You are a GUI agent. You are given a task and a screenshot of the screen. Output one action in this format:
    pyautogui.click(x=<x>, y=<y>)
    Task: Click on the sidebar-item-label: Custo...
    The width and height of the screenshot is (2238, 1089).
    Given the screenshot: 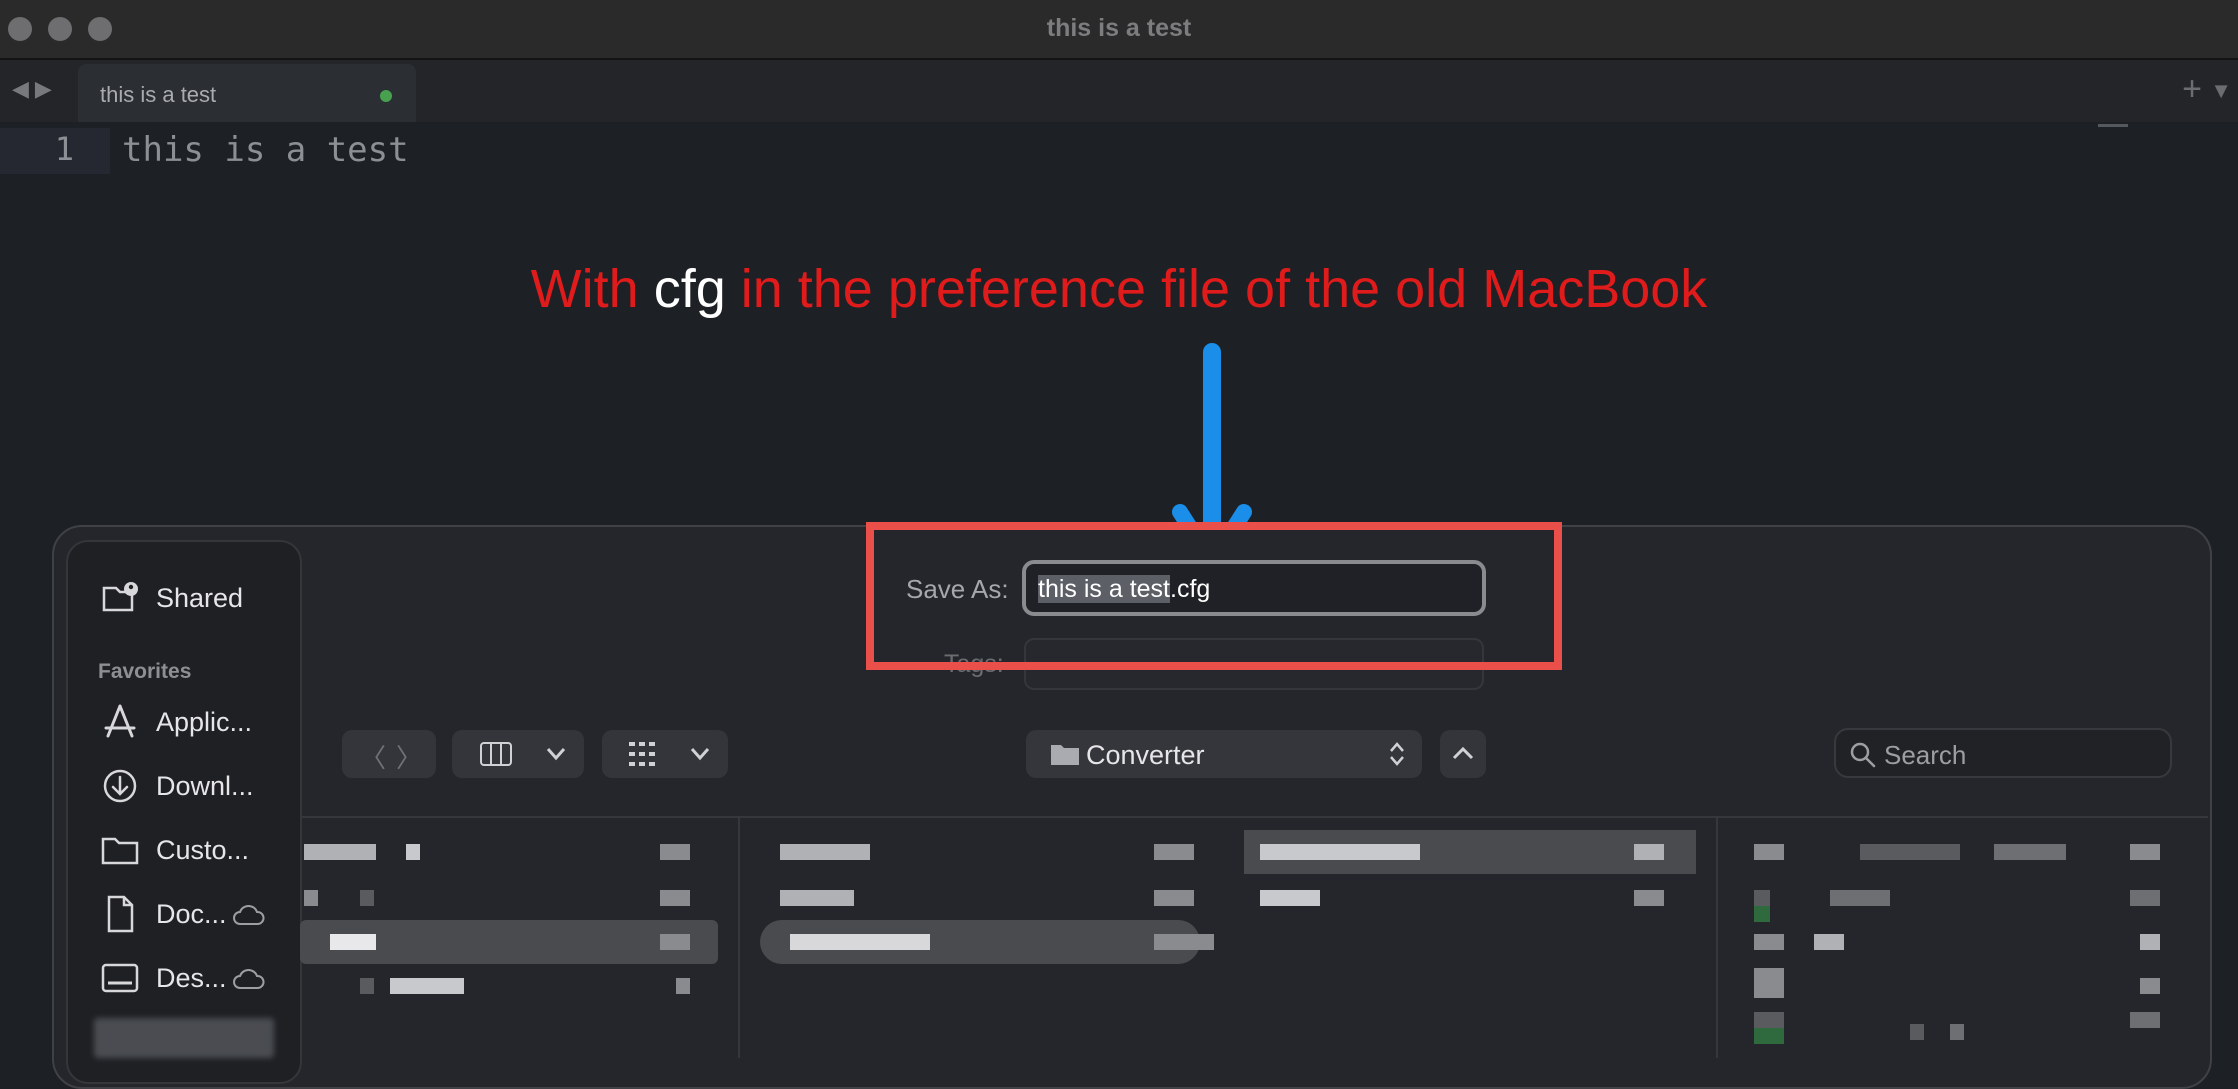 What is the action you would take?
    pyautogui.click(x=203, y=849)
    